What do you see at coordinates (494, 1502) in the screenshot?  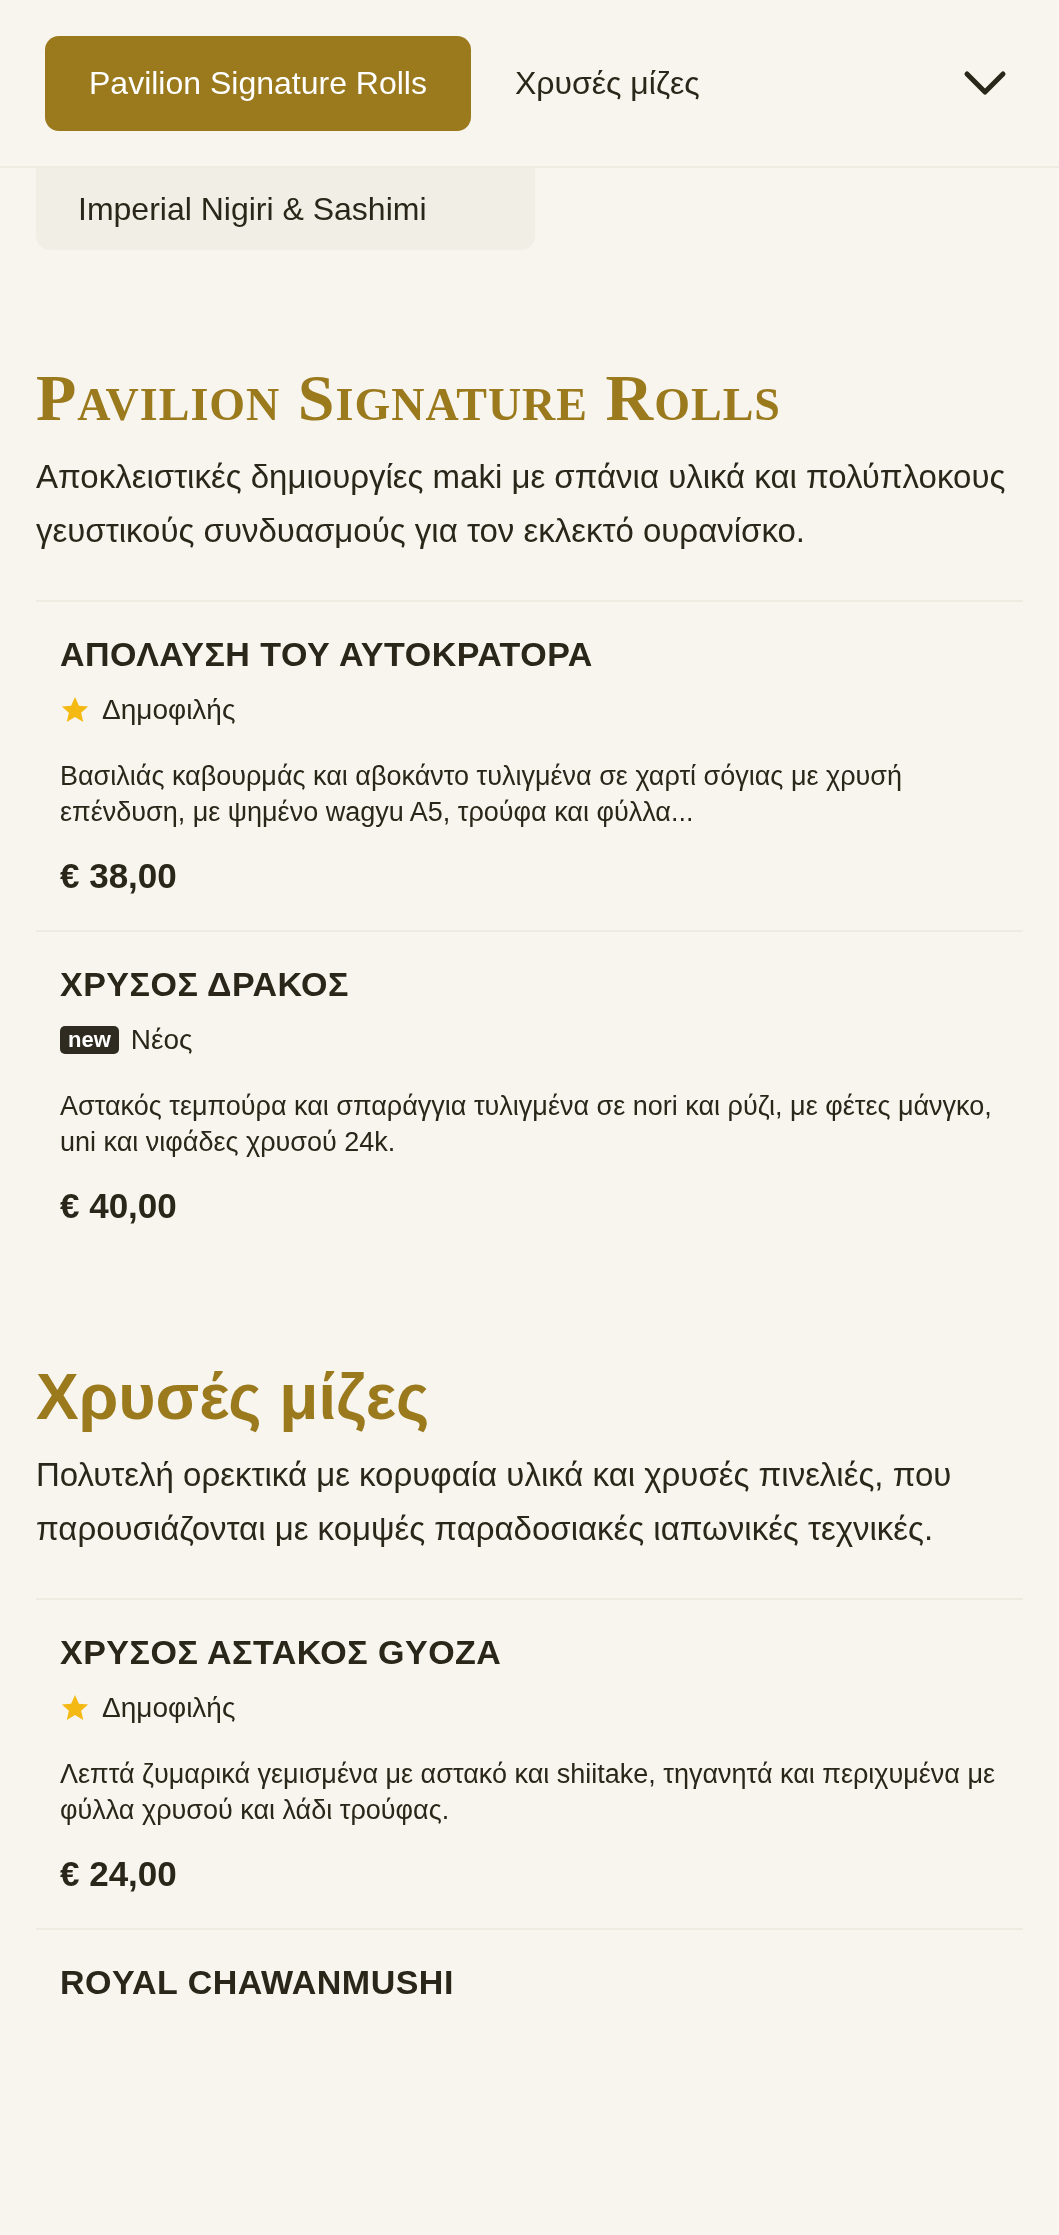 I see `section-description: Πολυτελή ορεκτικά με κορυφαία υλικά και χρυσές πινελιές, που παρουσιάζονται με κομψές παραδοσιακές ιαπωνικές τεχνικές.` at bounding box center [494, 1502].